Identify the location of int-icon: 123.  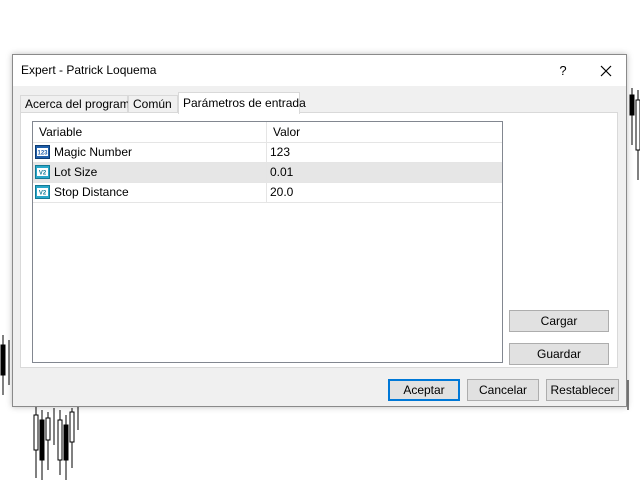
(42, 152).